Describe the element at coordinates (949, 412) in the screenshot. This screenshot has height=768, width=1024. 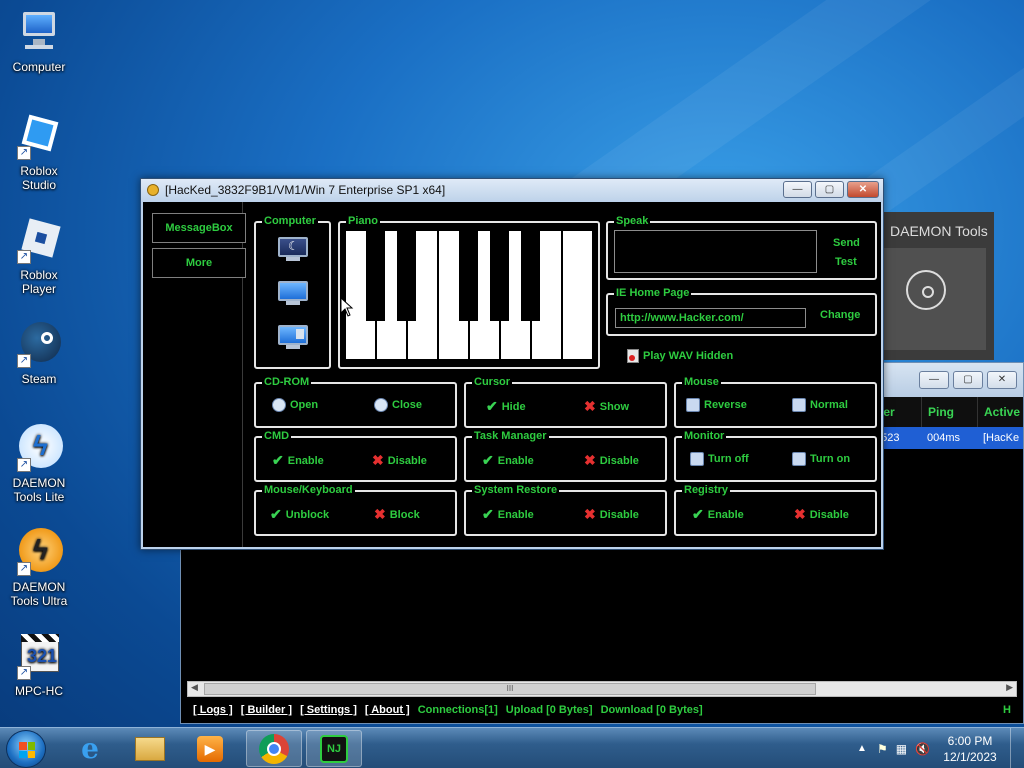
I see `column-ping: Ping` at that location.